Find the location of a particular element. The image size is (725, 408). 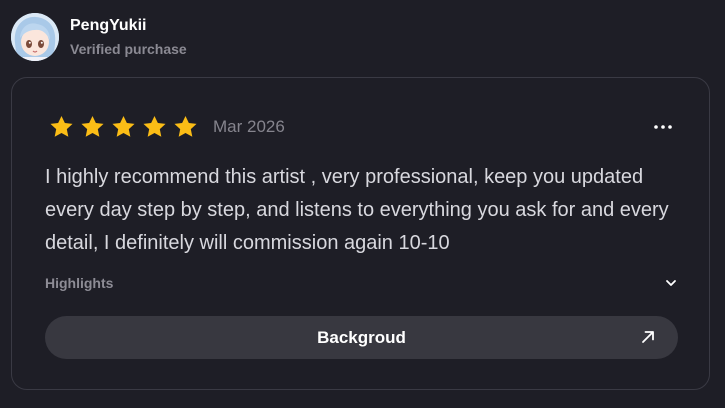

highlight-chip-backgroud: Backgroud is located at coordinates (361, 337).